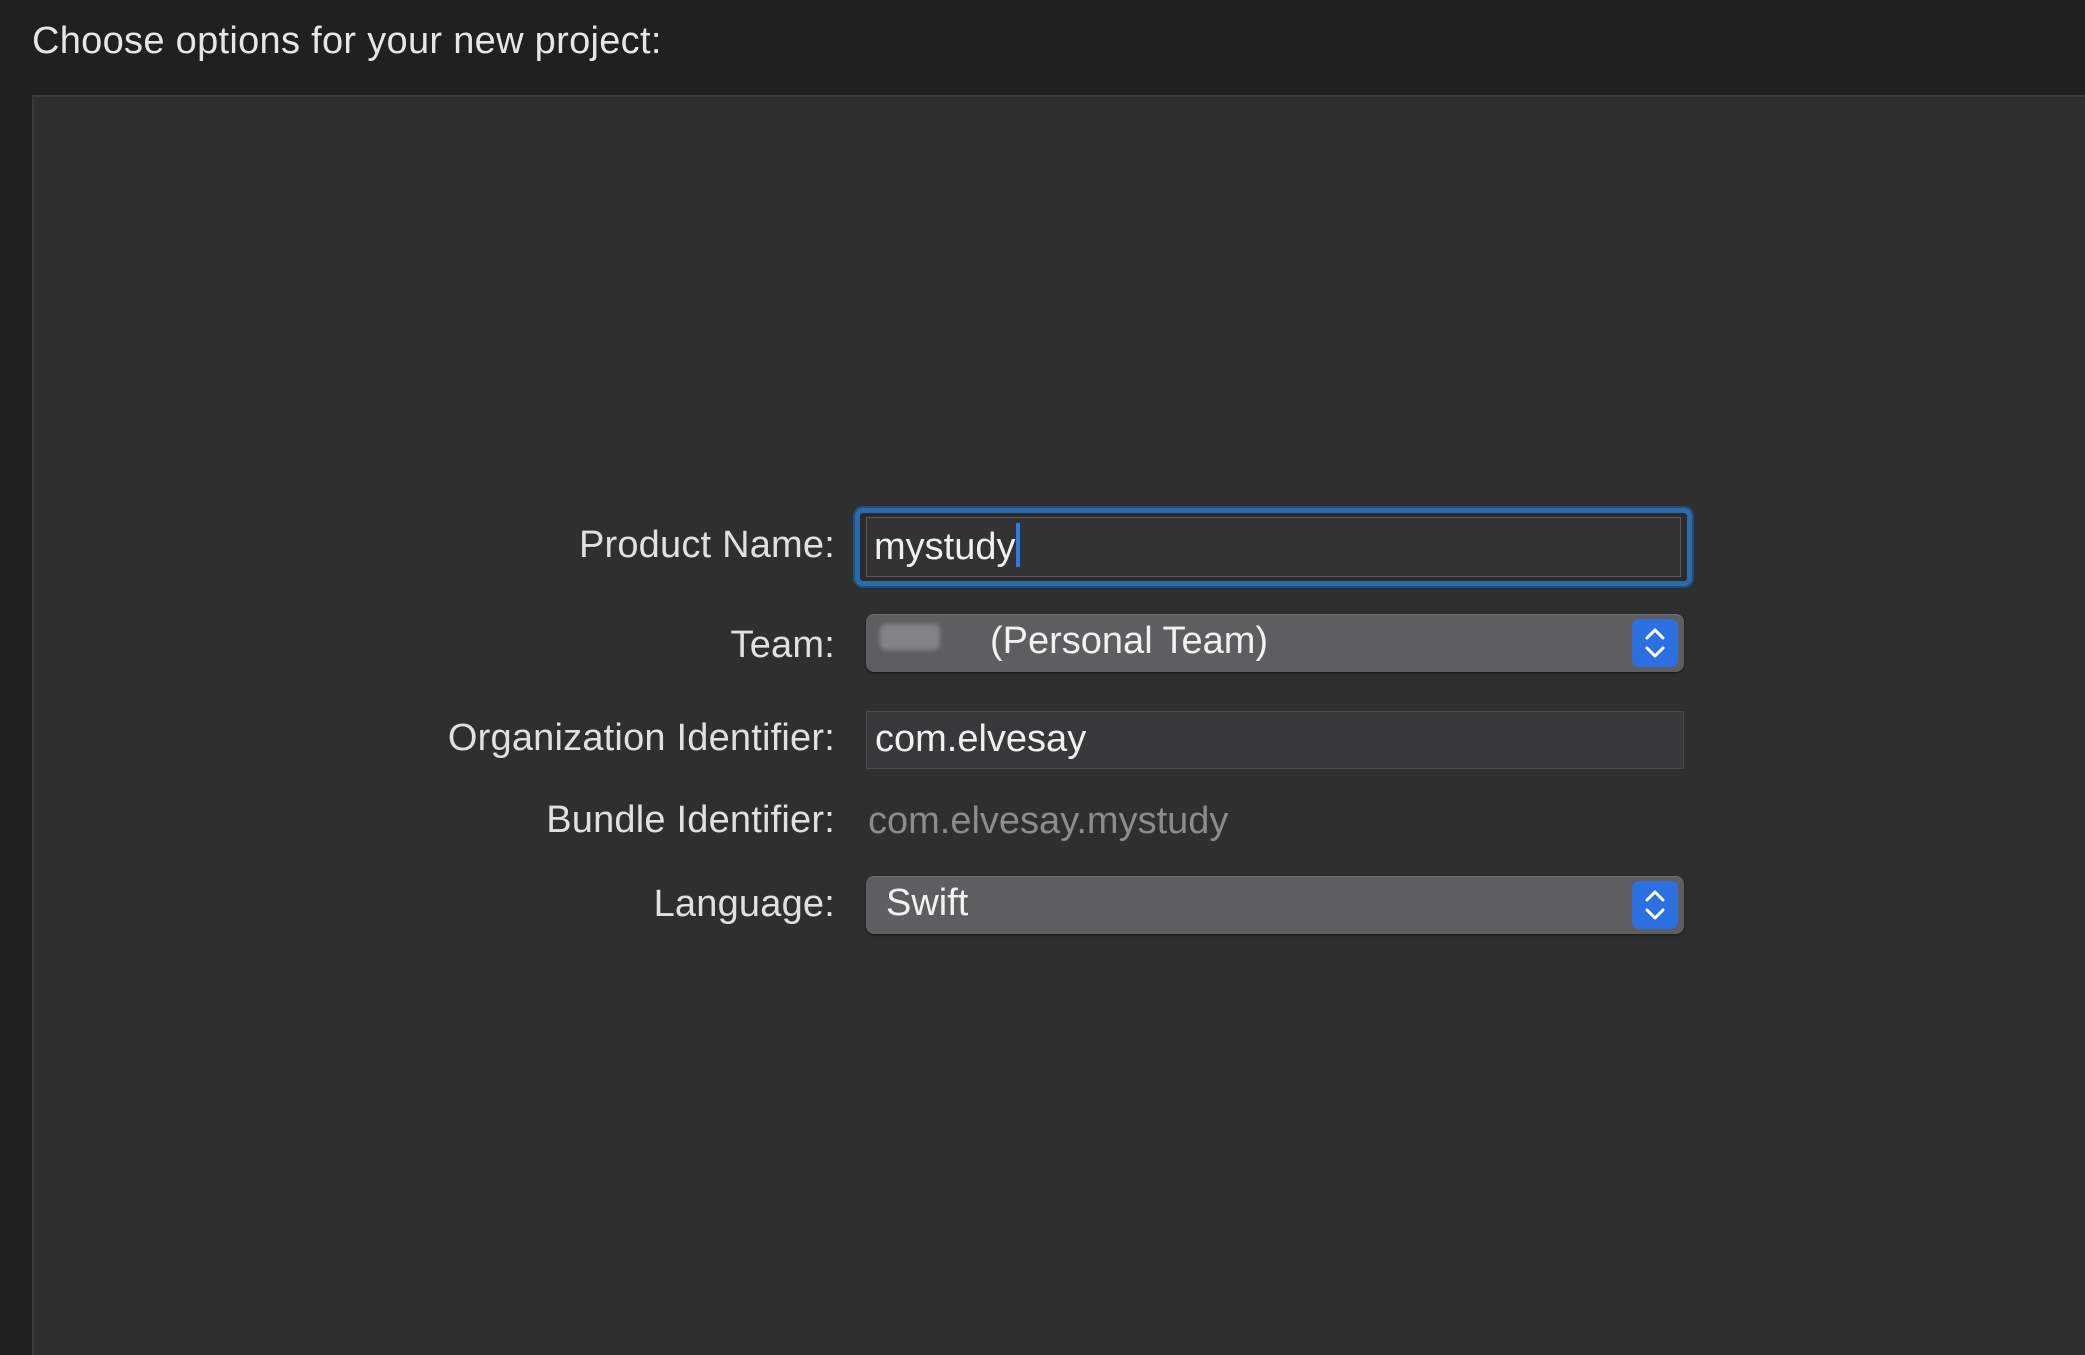 The width and height of the screenshot is (2085, 1355). I want to click on product-name-value: mystudy, so click(947, 546).